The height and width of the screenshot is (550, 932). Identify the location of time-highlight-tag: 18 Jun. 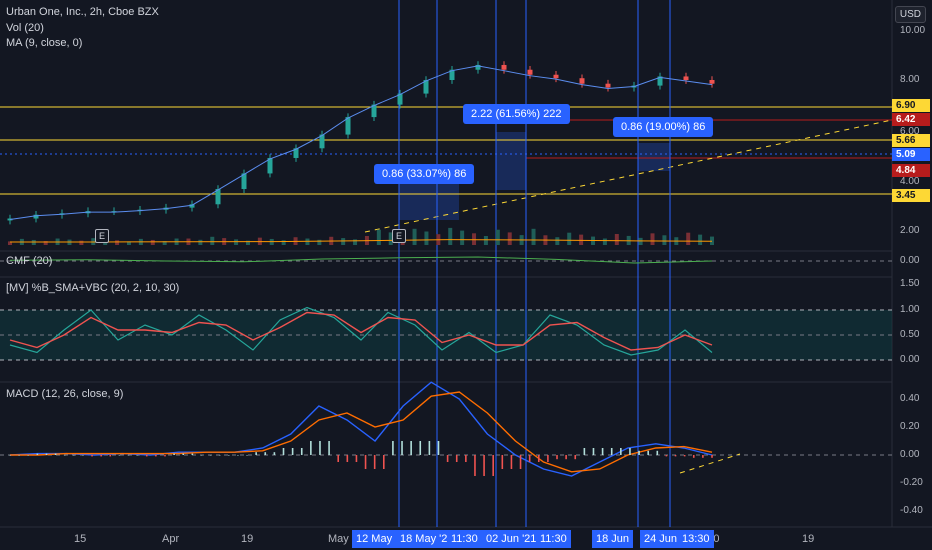
(613, 539).